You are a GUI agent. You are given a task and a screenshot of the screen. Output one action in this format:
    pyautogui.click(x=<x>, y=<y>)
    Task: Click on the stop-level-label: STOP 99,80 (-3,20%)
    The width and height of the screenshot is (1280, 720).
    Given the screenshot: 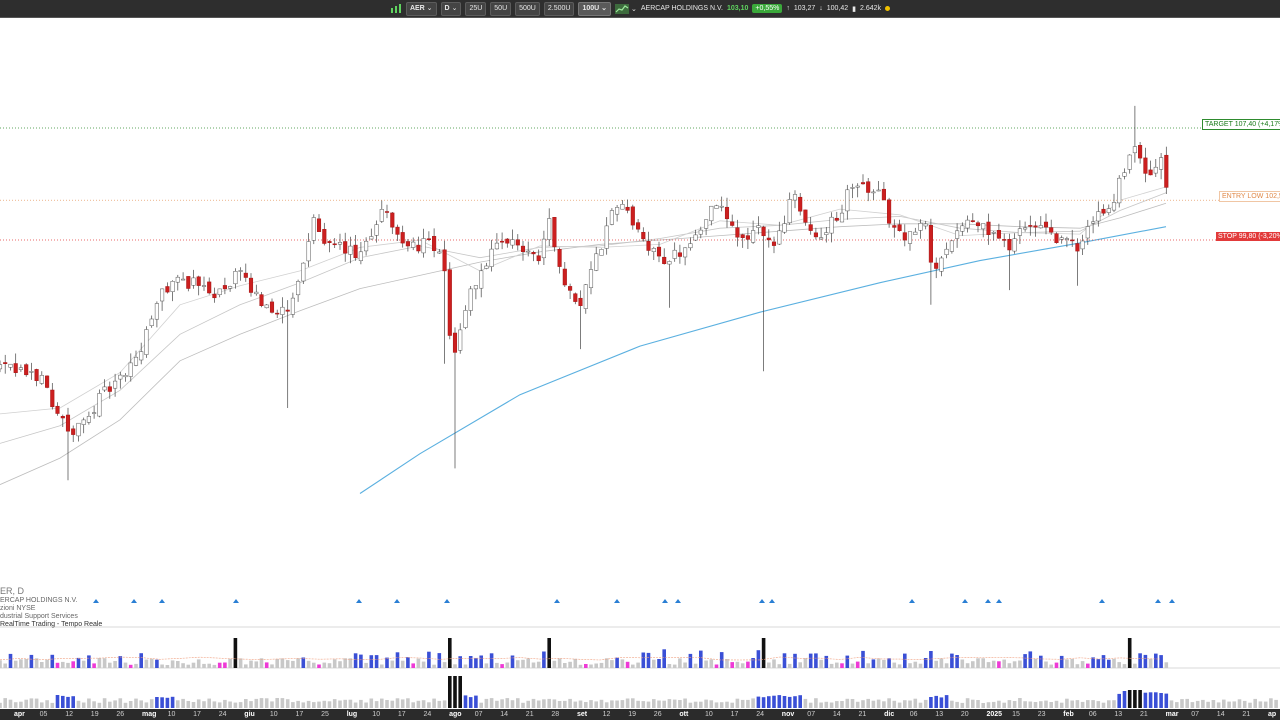 What is the action you would take?
    pyautogui.click(x=1248, y=236)
    